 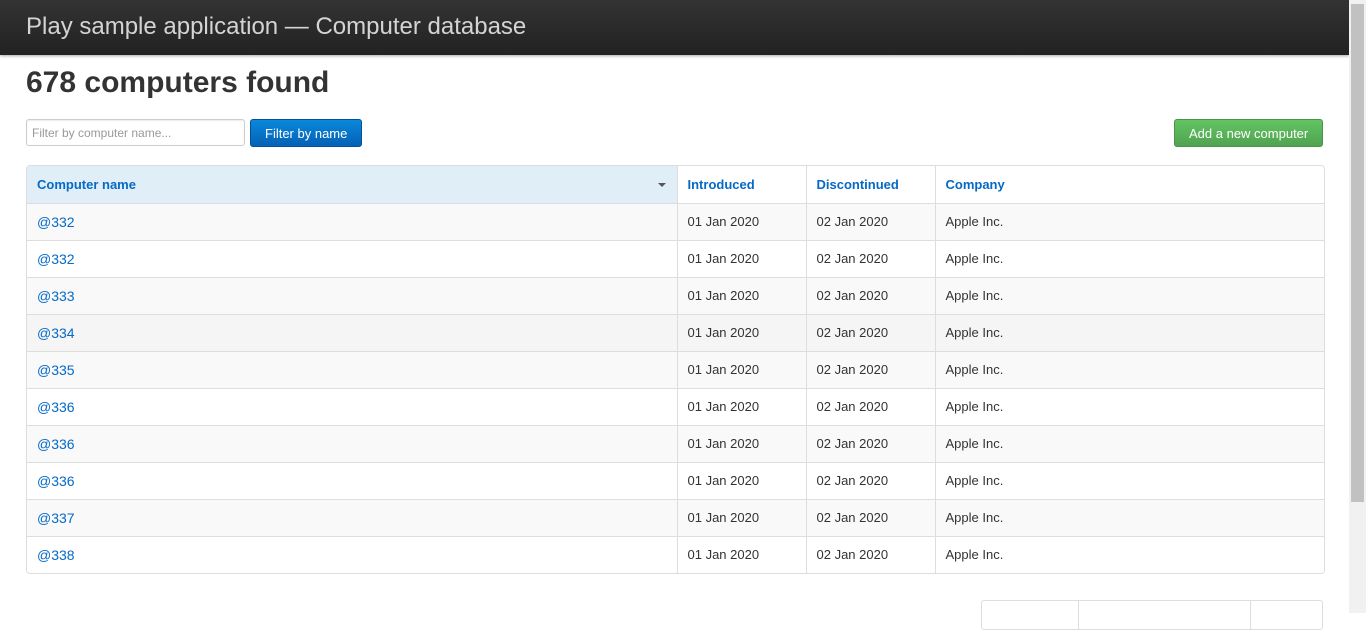 I want to click on table-row: @337 01 Jan 2020 02 Jan 2020 Apple Inc., so click(x=675, y=517).